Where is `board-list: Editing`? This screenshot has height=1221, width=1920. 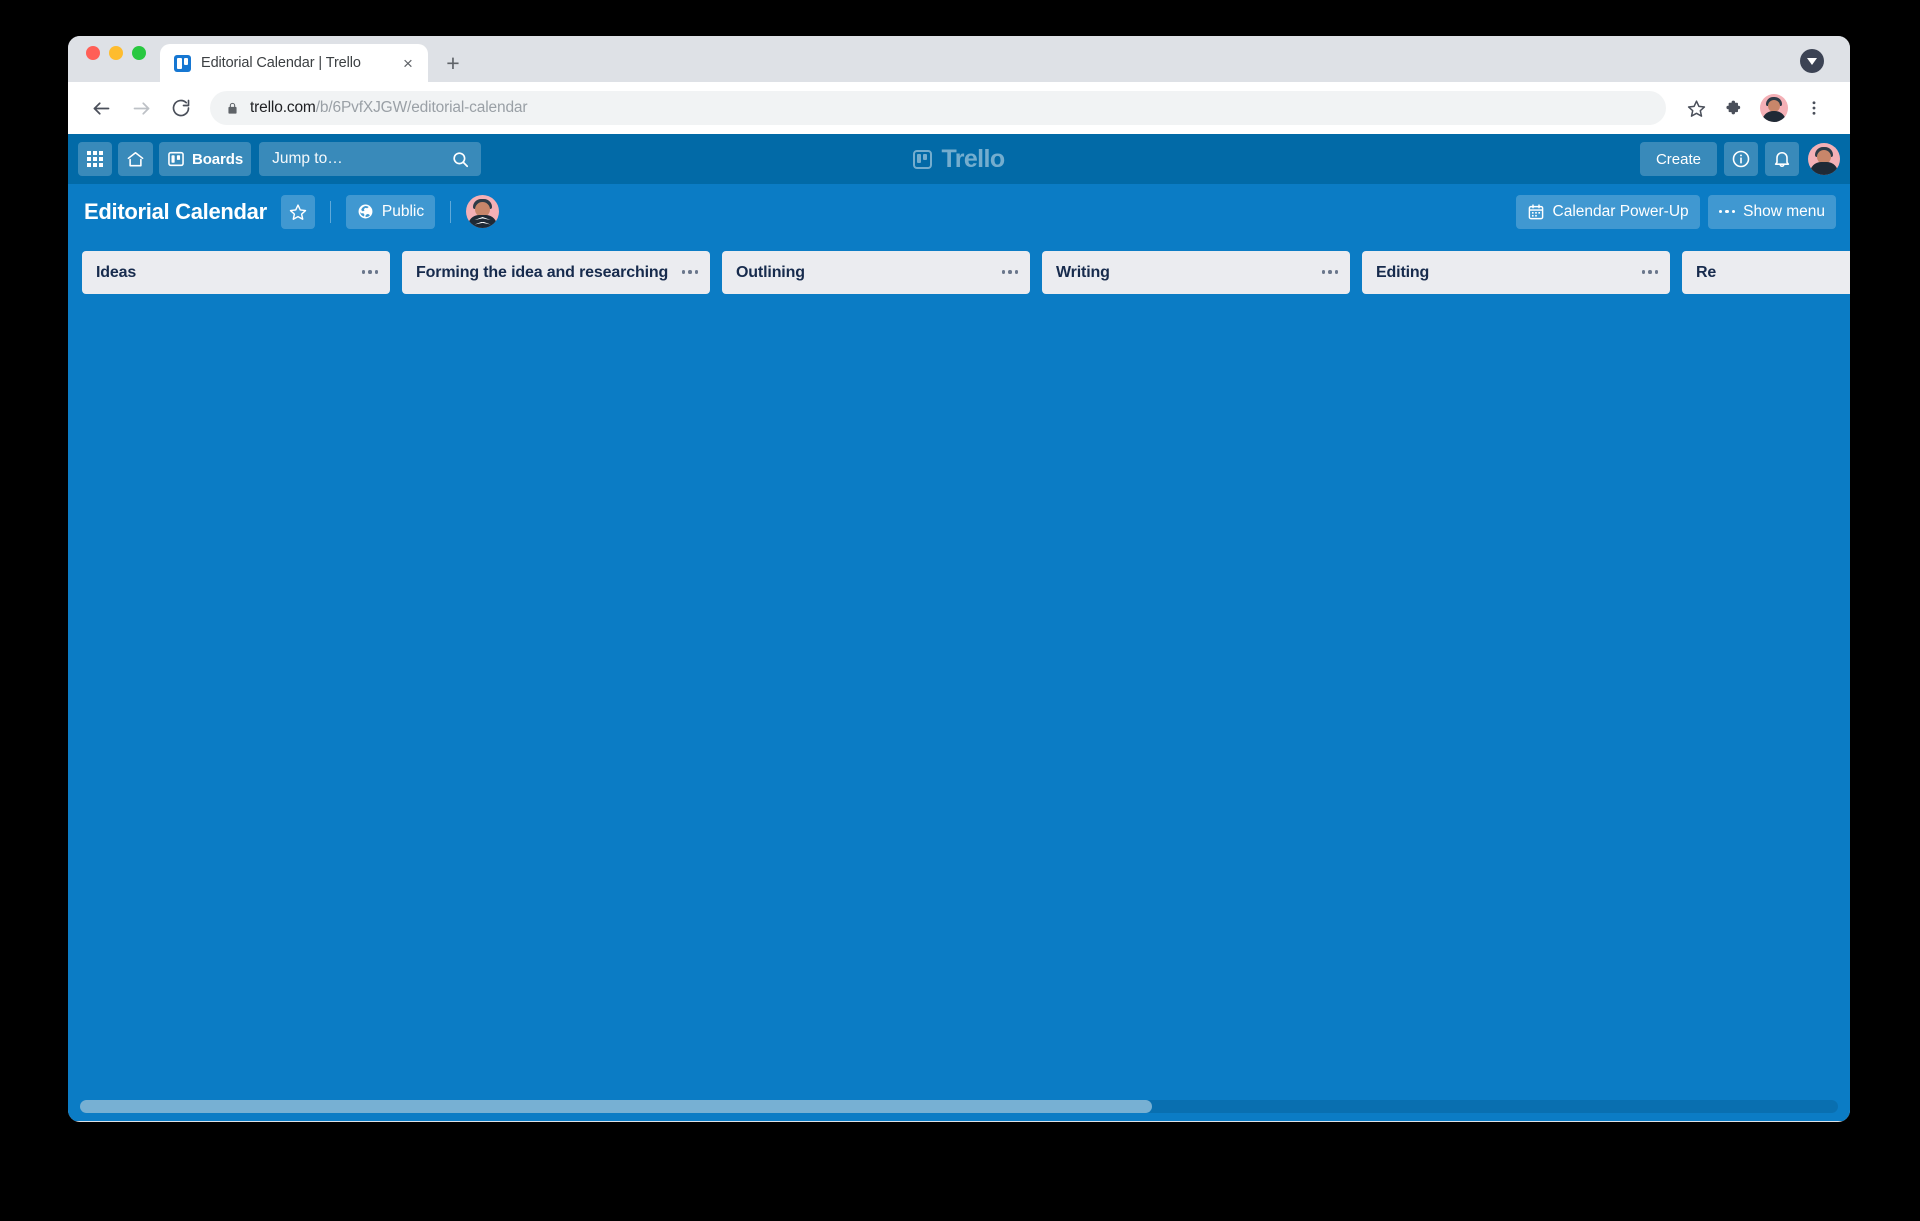 board-list: Editing is located at coordinates (1516, 273).